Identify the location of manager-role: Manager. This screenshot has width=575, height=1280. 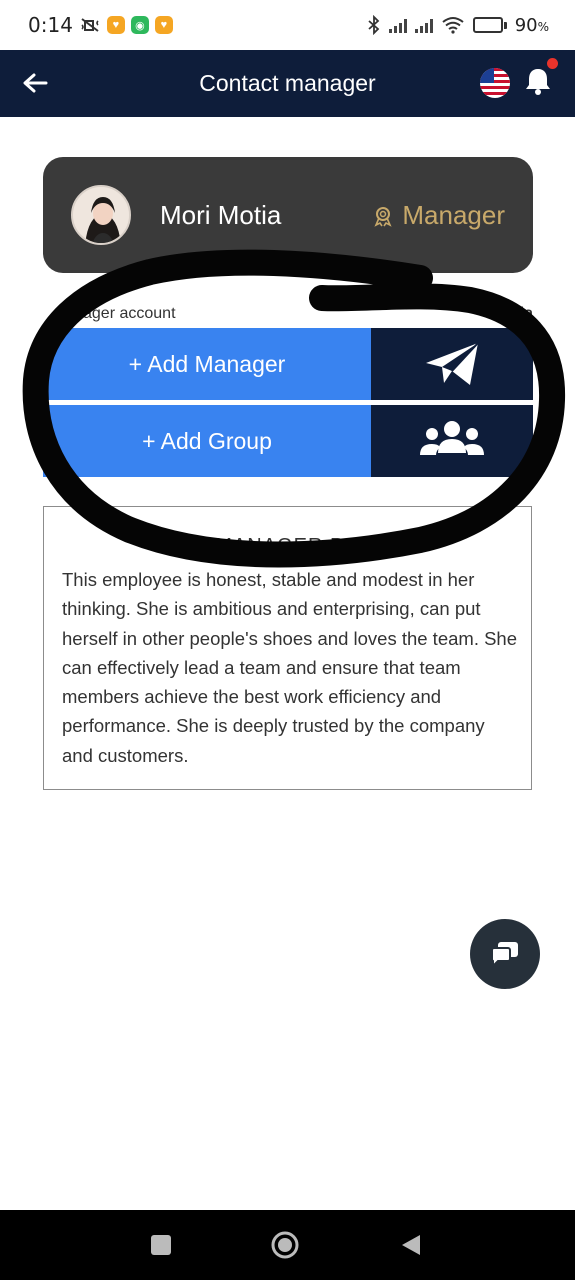
(438, 215).